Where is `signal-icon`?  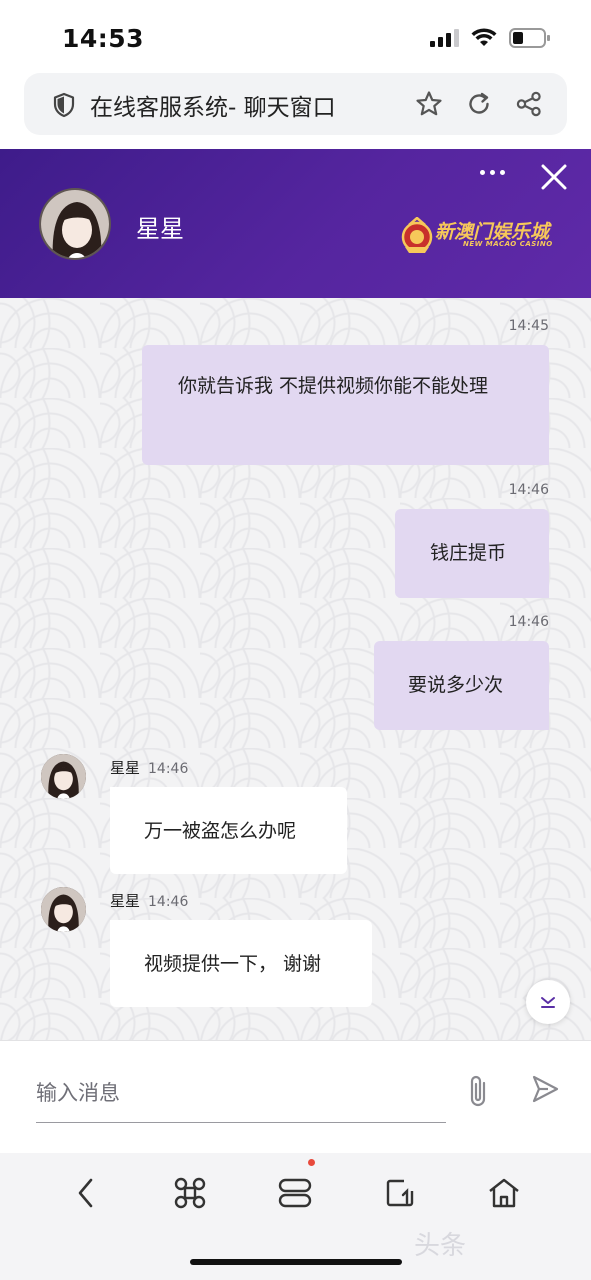 signal-icon is located at coordinates (444, 38).